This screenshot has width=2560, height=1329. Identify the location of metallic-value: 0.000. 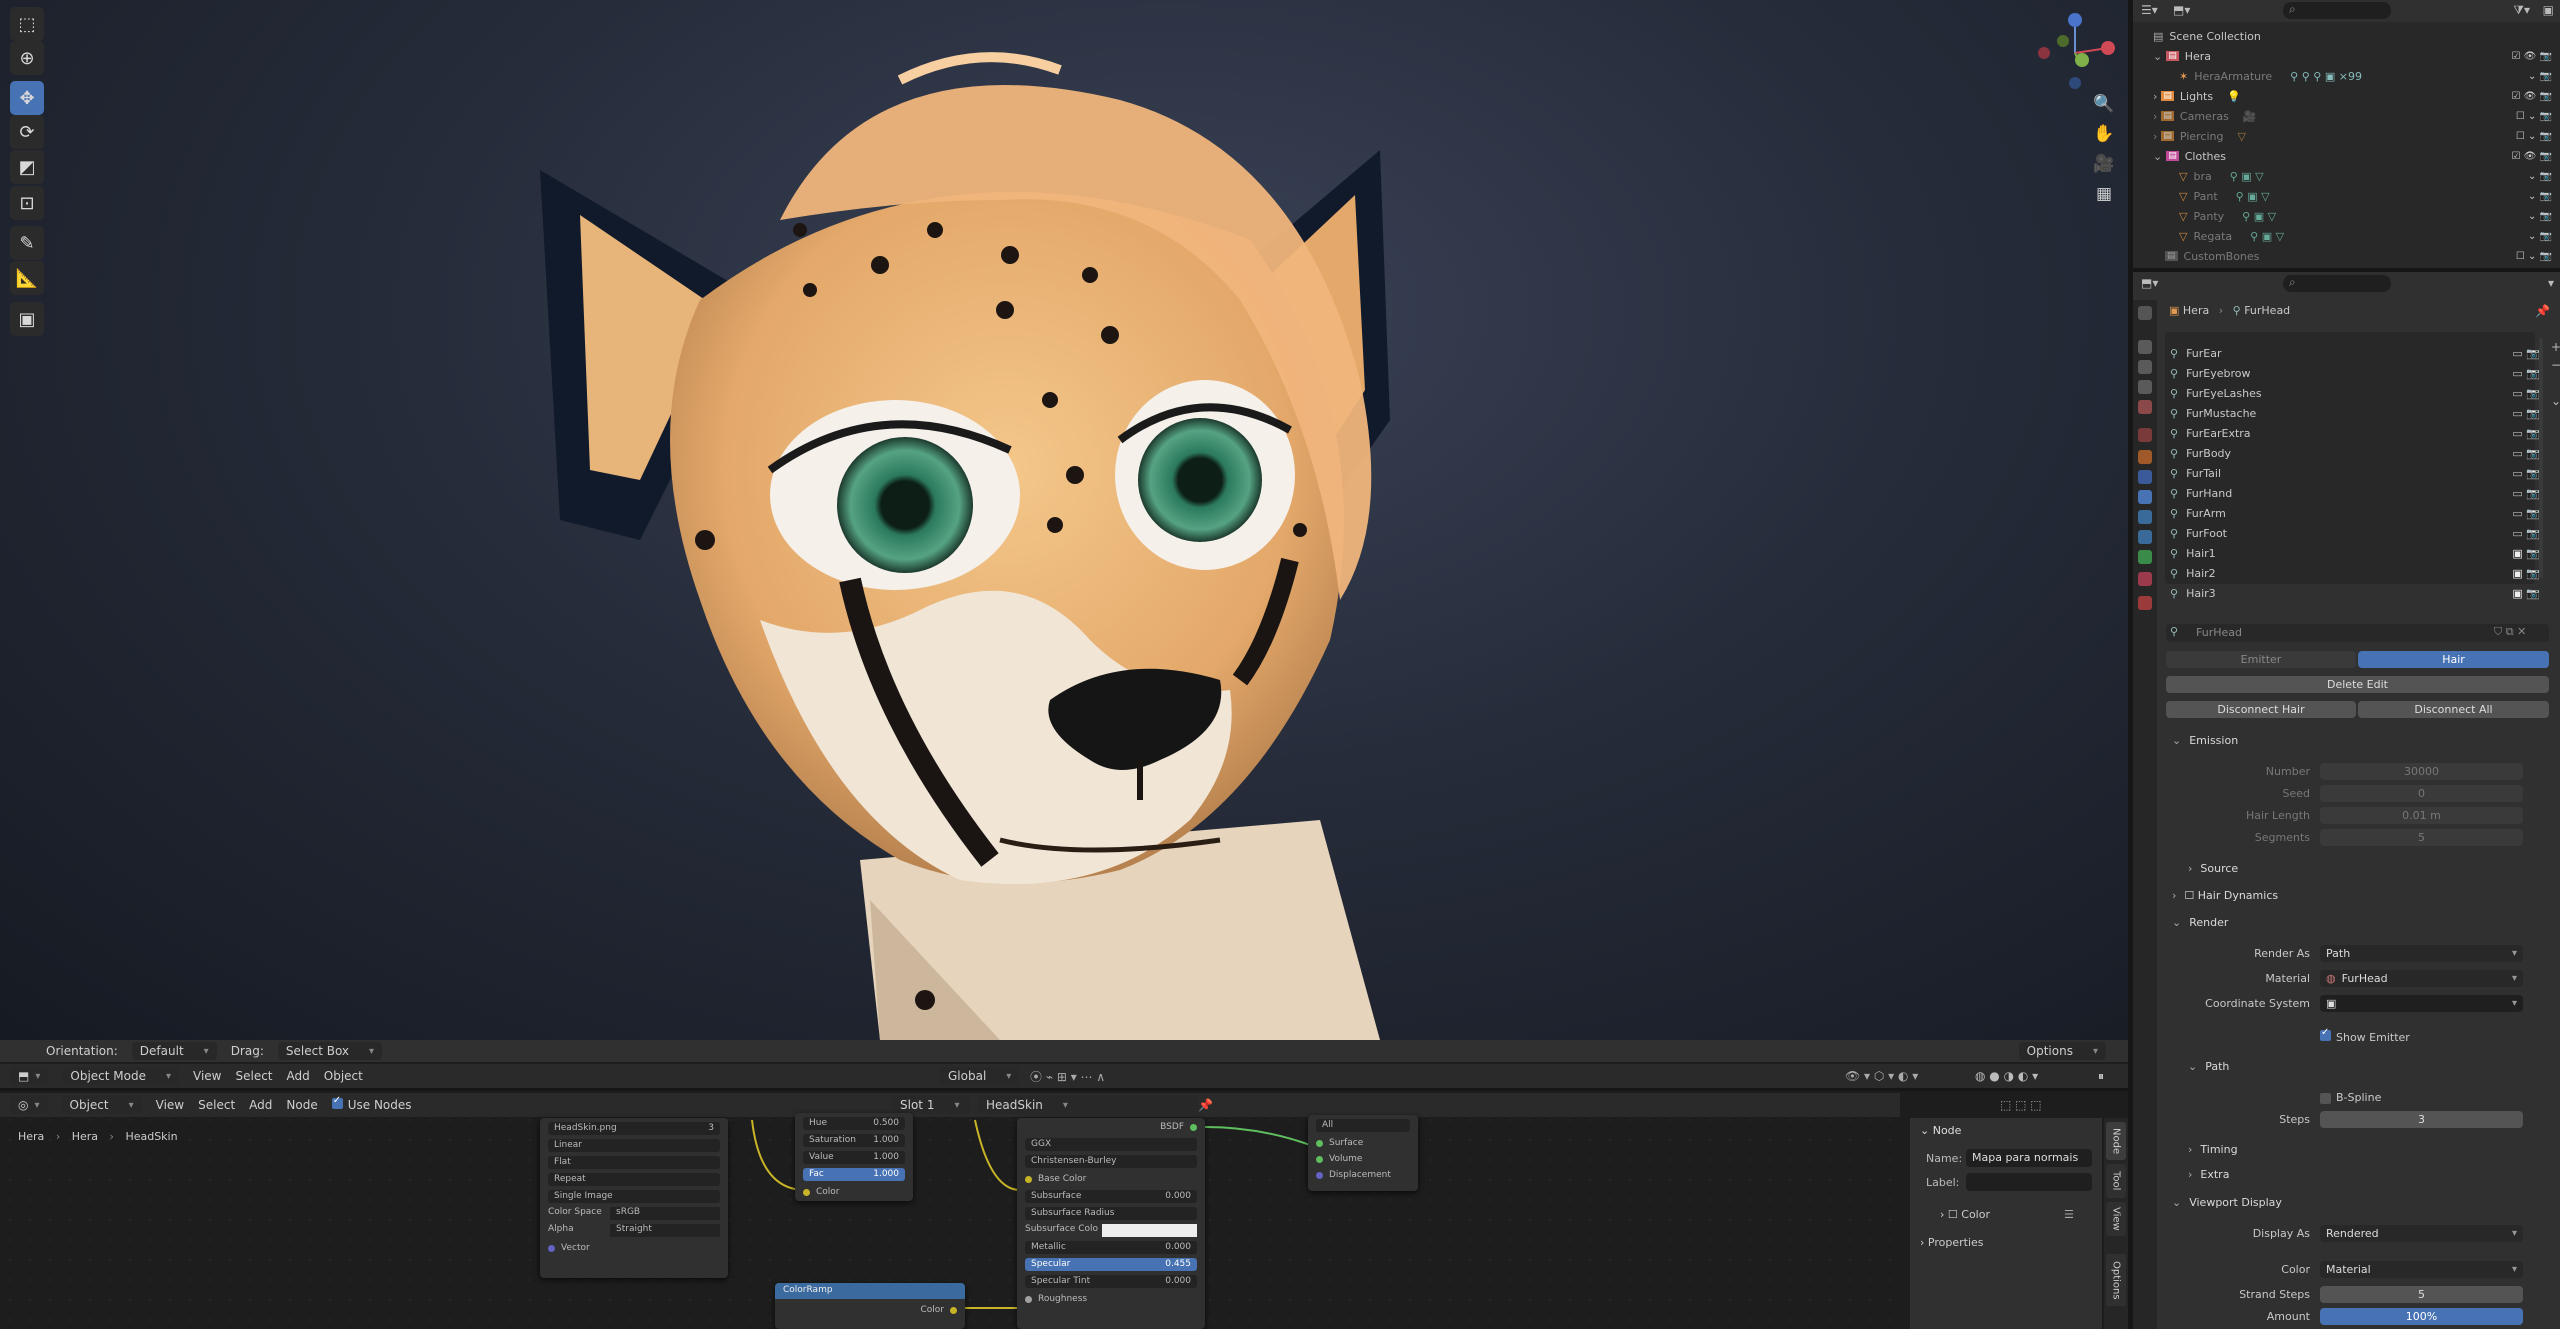
(1178, 1247).